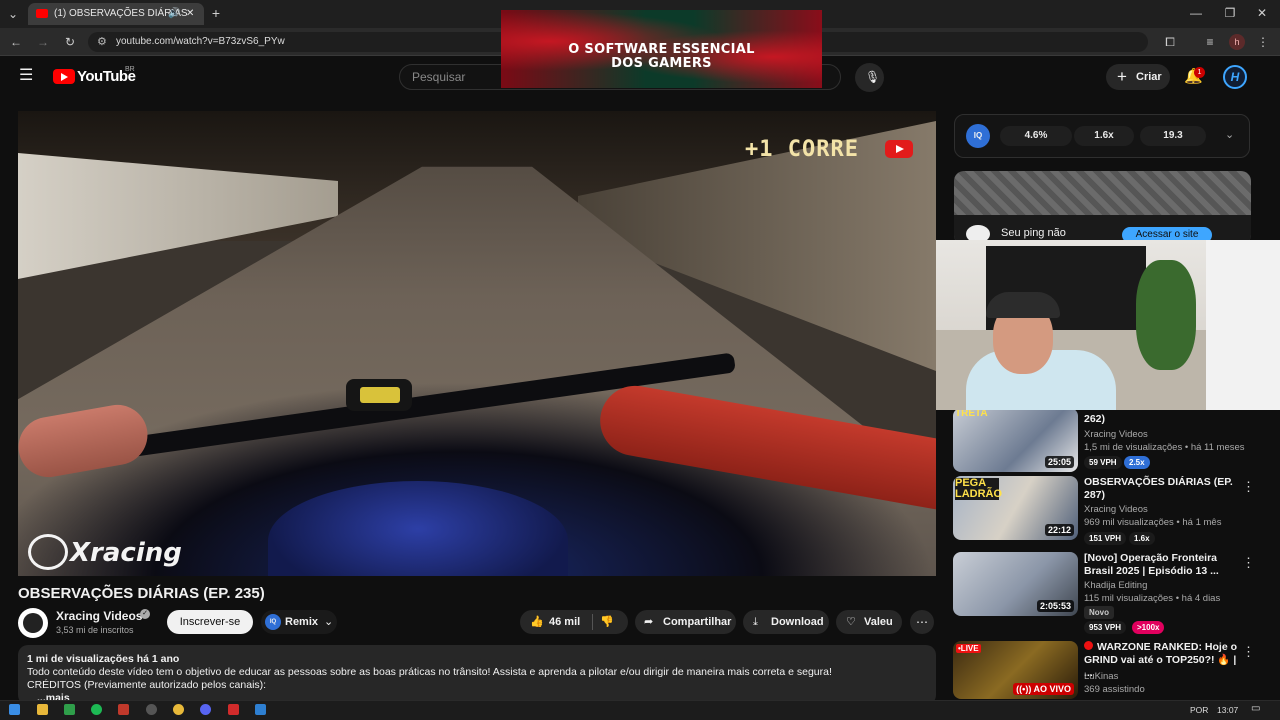 This screenshot has height=720, width=1280. Describe the element at coordinates (329, 622) in the screenshot. I see `chevron-down-icon: ⌄` at that location.